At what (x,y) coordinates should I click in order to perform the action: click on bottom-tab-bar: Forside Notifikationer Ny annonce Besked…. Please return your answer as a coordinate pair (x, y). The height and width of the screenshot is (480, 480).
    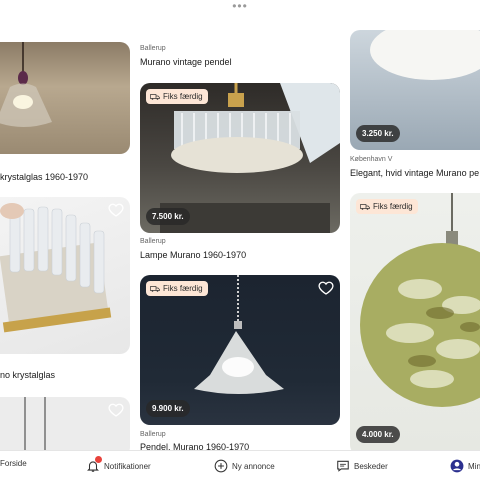
    Looking at the image, I should click on (240, 465).